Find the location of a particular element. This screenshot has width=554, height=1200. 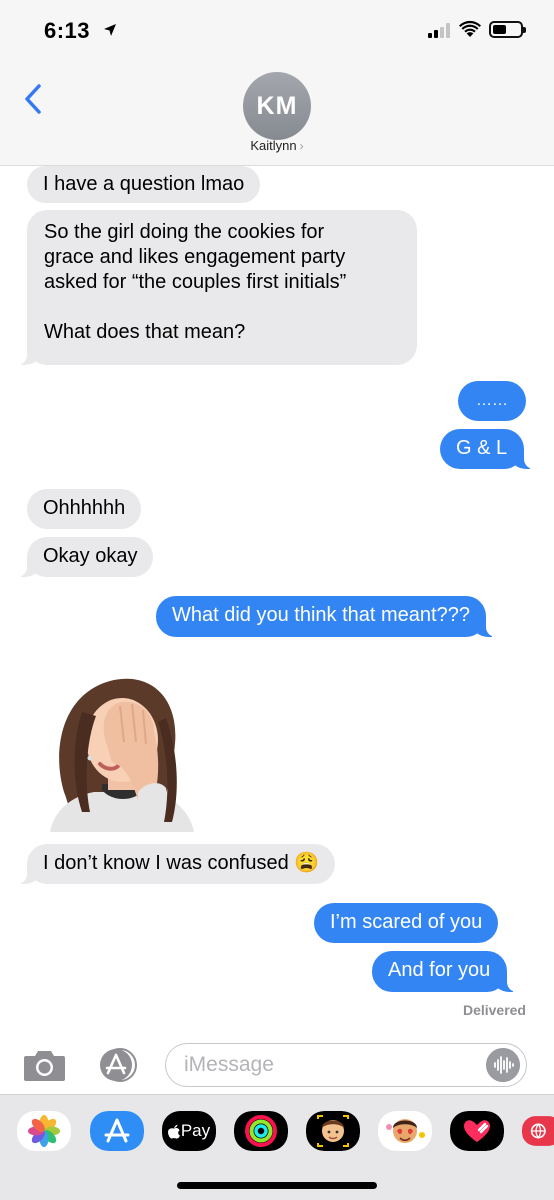

home-indicator is located at coordinates (277, 1185).